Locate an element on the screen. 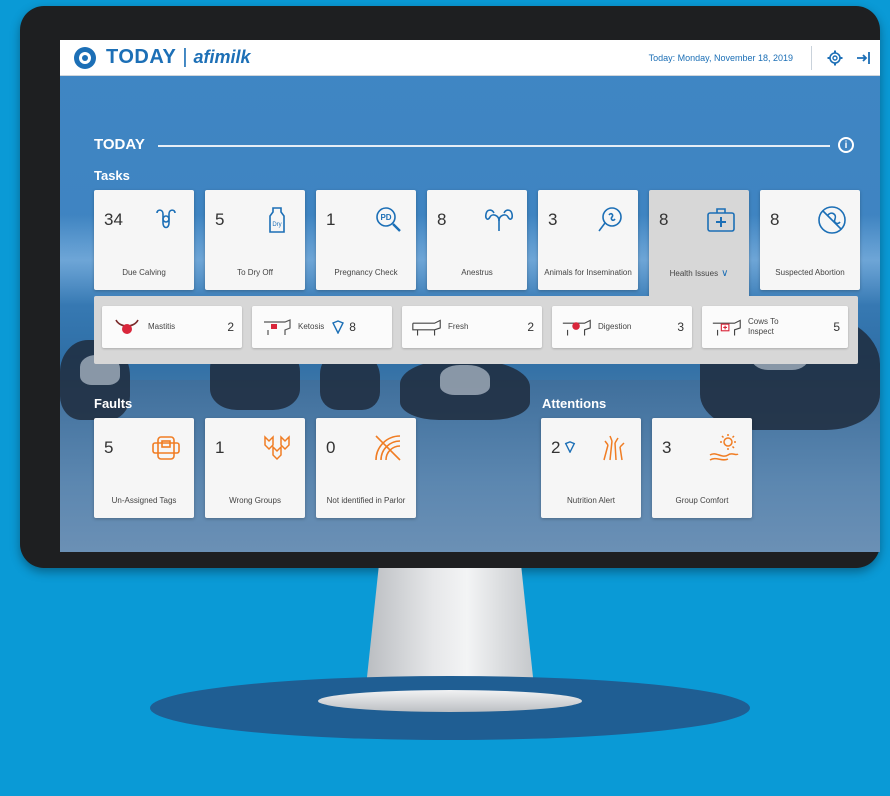 This screenshot has width=890, height=796. task-label: Anestrus is located at coordinates (477, 272).